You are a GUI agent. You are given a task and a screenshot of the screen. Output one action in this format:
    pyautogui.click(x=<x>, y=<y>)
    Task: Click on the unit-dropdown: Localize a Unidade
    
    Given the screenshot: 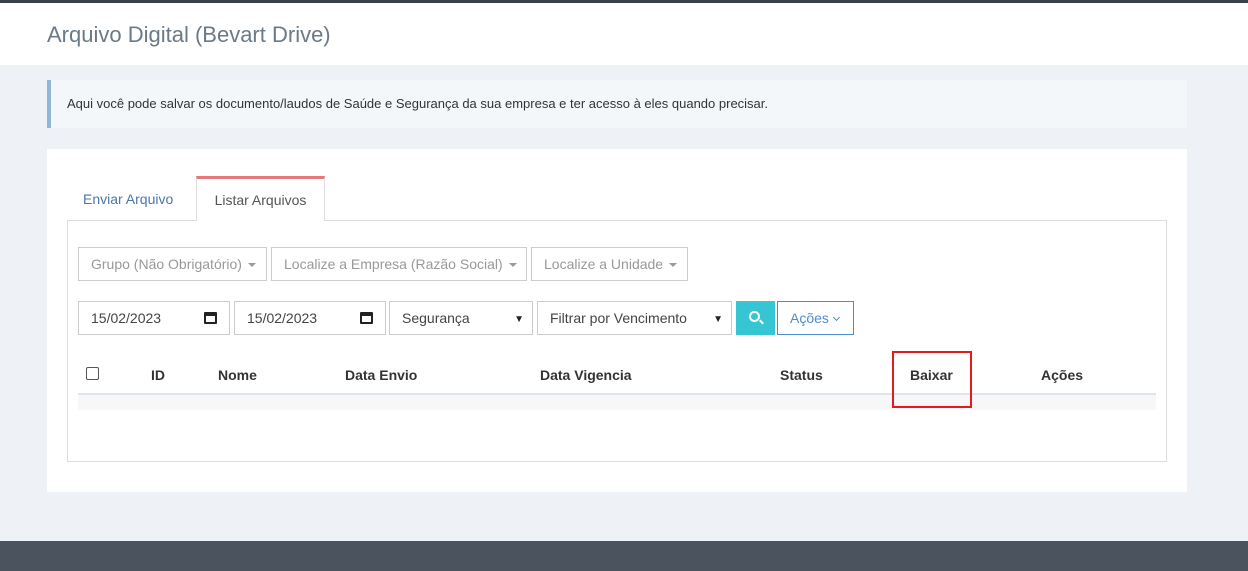 What is the action you would take?
    pyautogui.click(x=609, y=264)
    